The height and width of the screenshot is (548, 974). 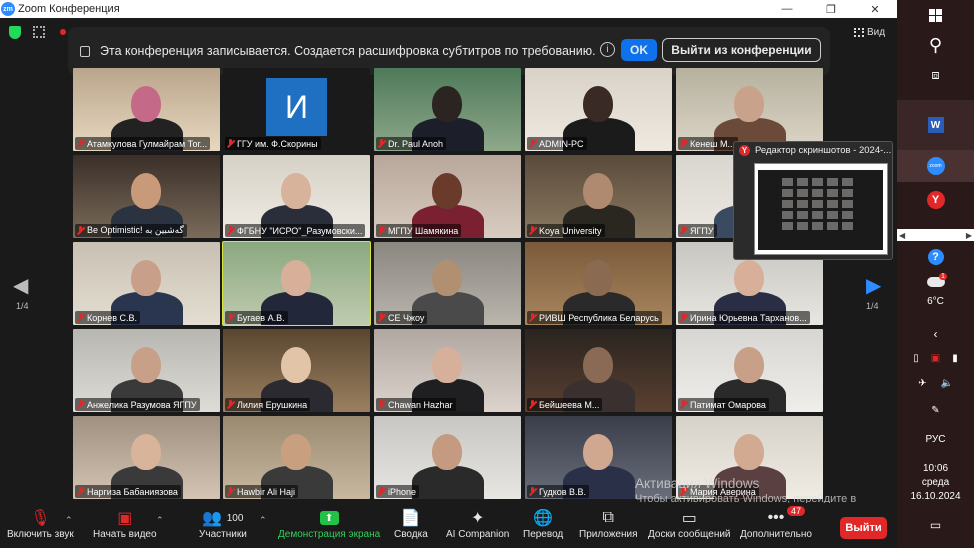 What do you see at coordinates (543, 523) in the screenshot?
I see `translate-button: 🌐 Перевод` at bounding box center [543, 523].